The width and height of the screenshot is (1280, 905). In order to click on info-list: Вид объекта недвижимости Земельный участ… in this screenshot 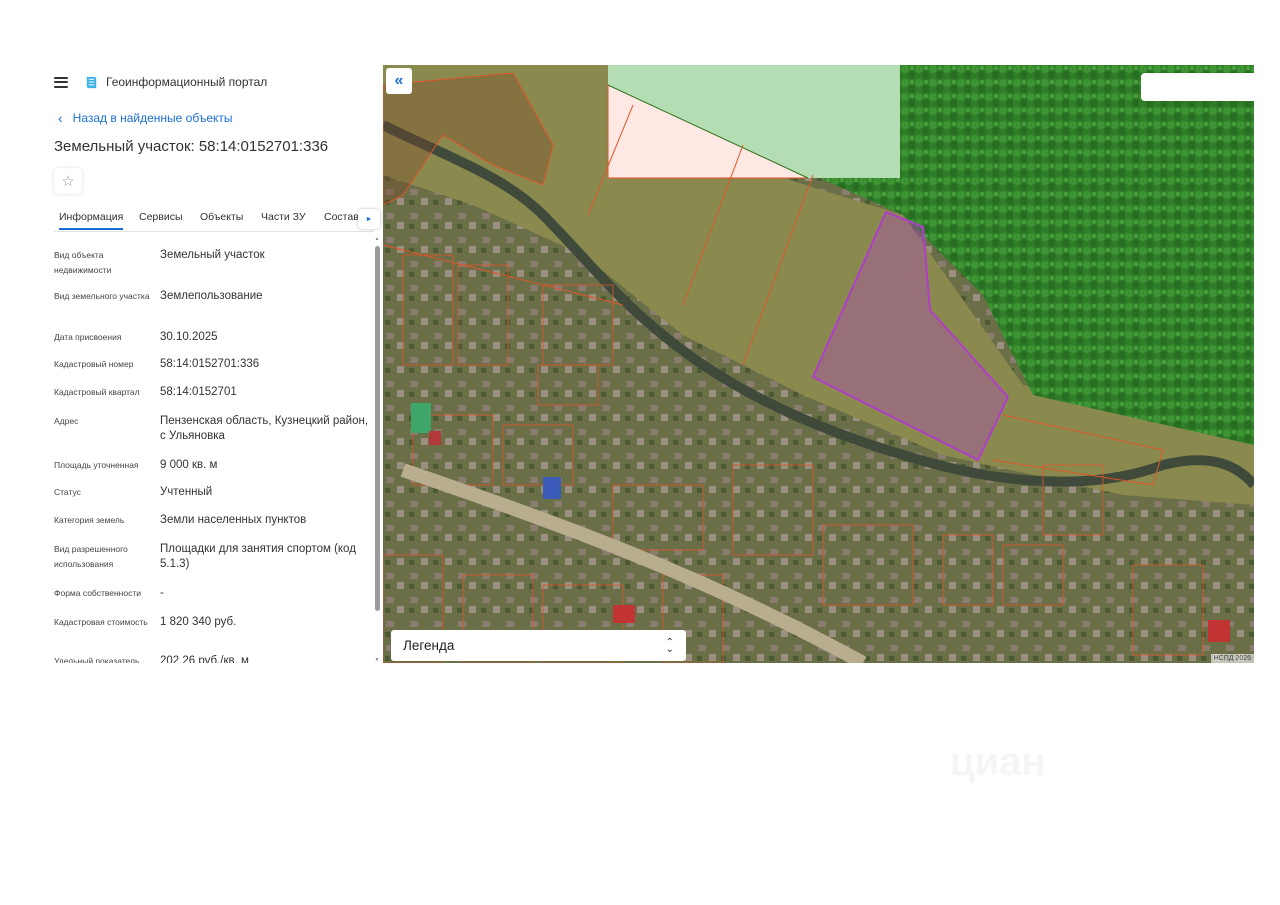, I will do `click(213, 450)`.